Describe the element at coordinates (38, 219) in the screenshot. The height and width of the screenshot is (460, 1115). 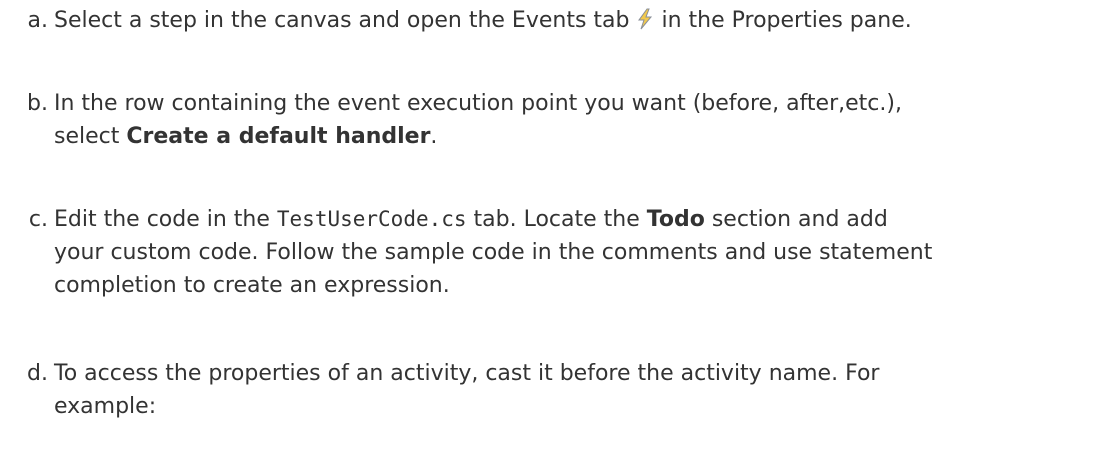
I see `step-letter: c.` at that location.